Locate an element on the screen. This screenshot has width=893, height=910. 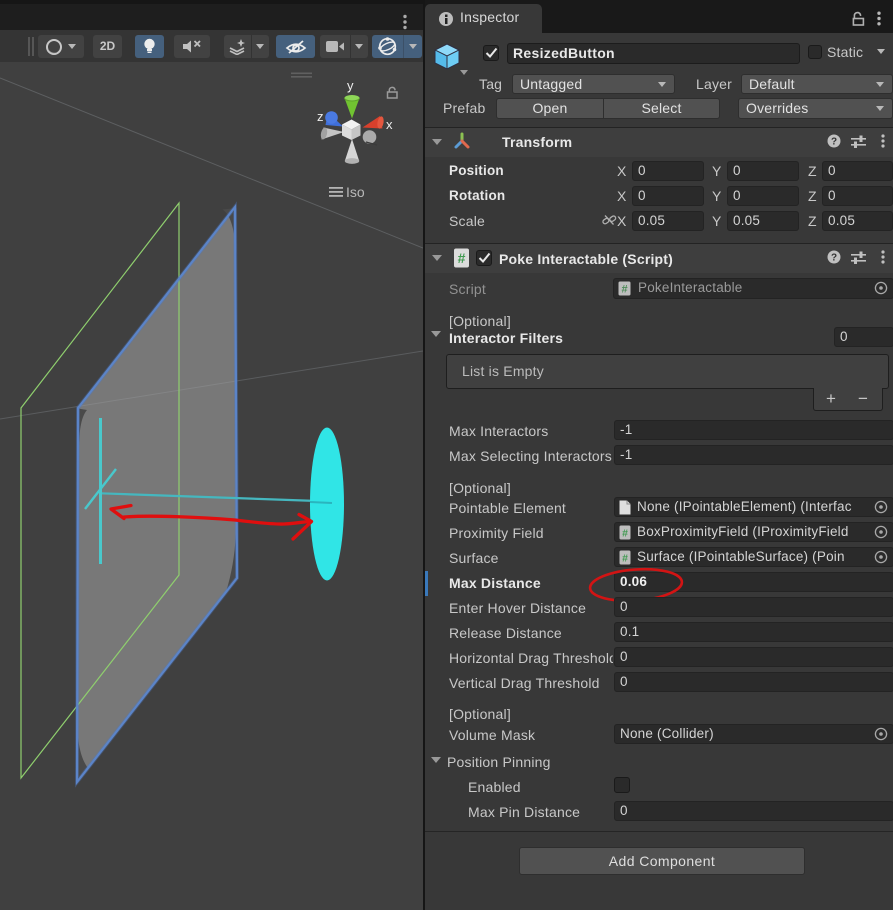
svg-text: x is located at coordinates (389, 124).